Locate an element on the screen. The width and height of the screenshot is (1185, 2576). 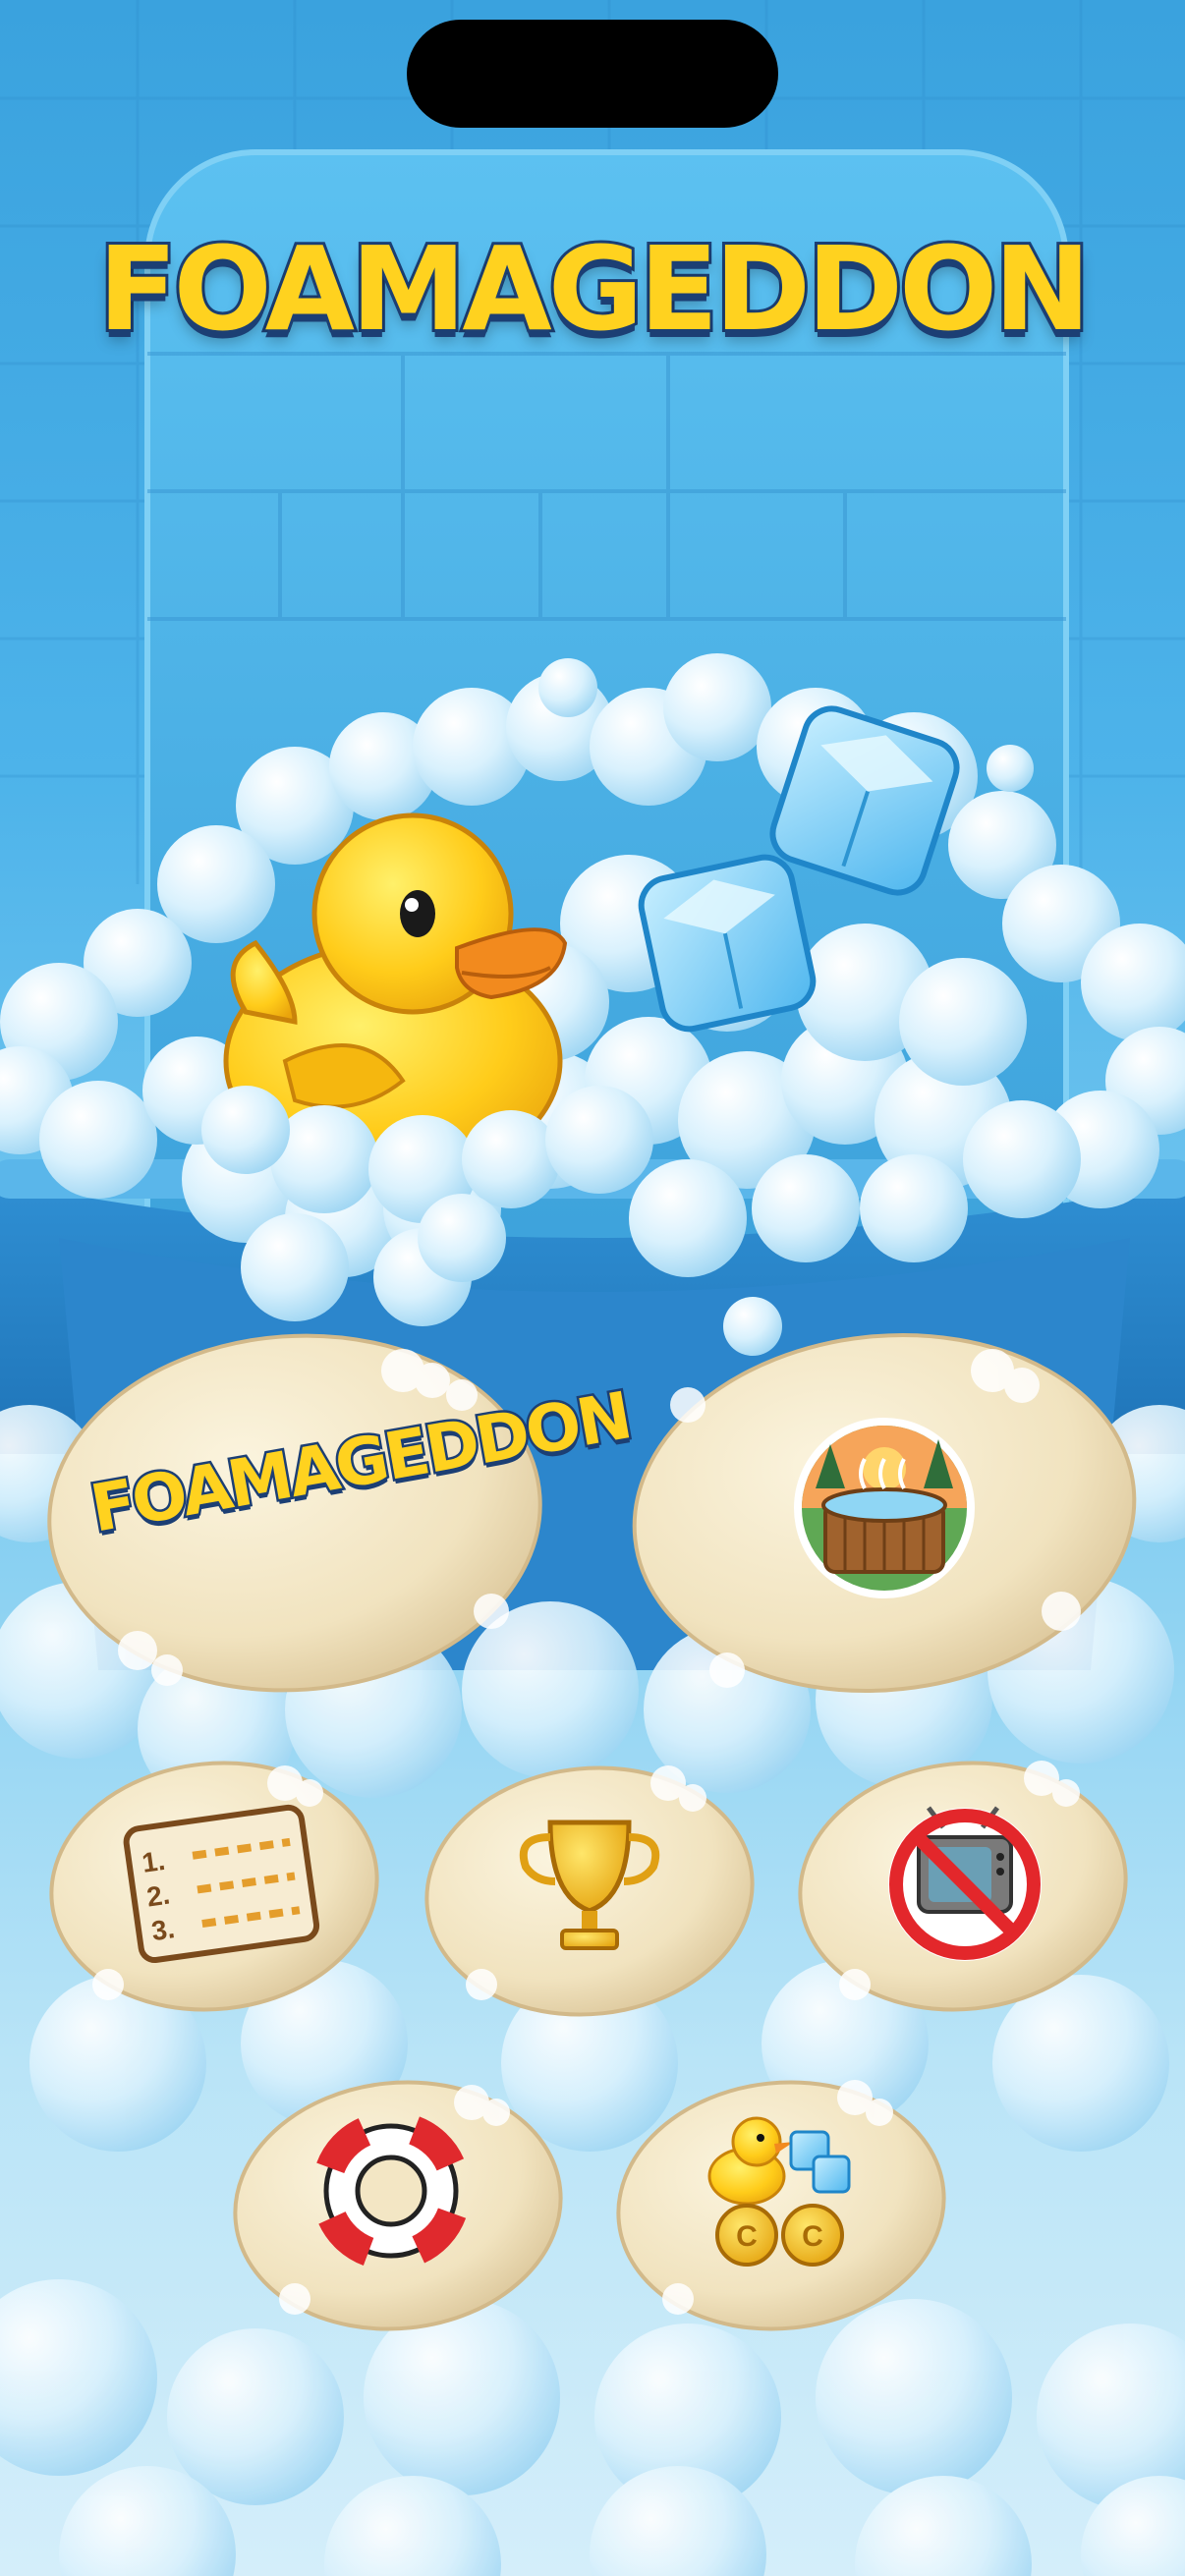
list-number-3: 3. is located at coordinates (163, 1929).